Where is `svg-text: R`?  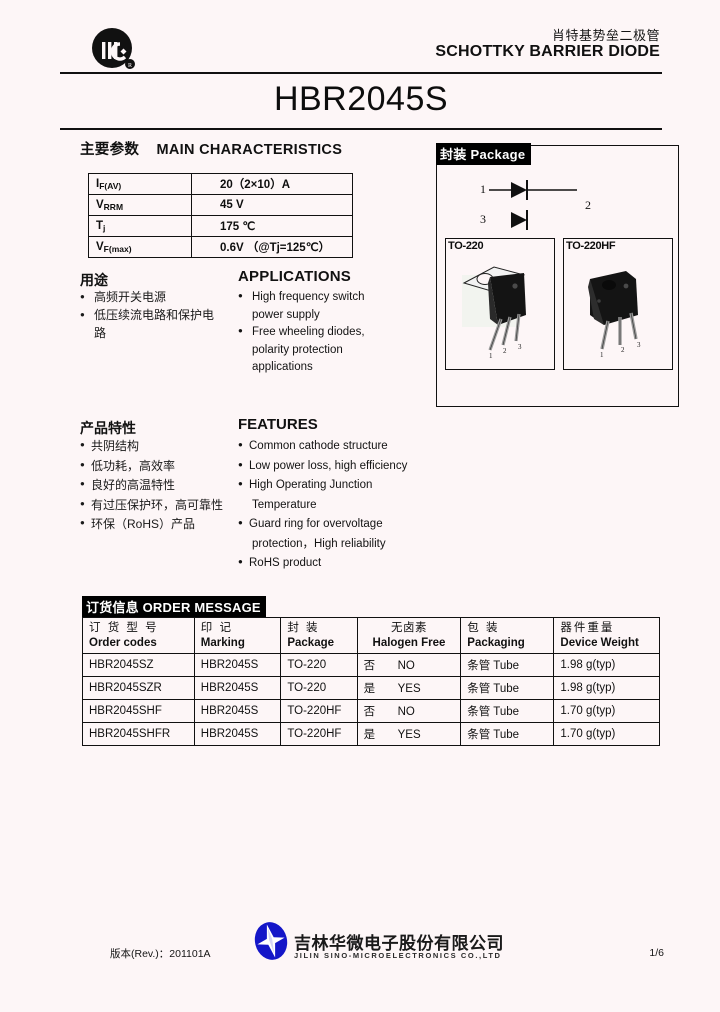
svg-text: R is located at coordinates (130, 66).